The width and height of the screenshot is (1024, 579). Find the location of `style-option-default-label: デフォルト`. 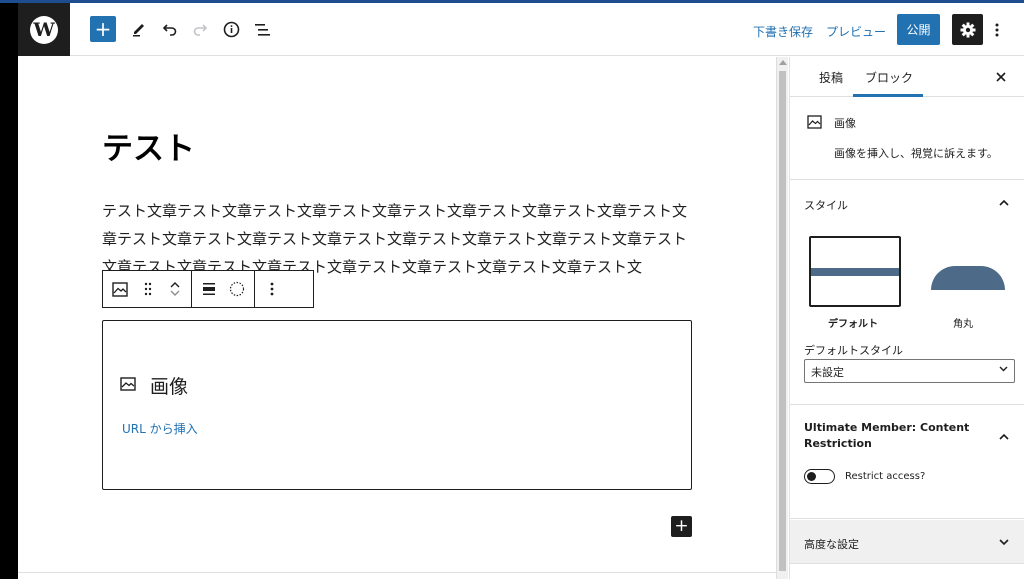

style-option-default-label: デフォルト is located at coordinates (853, 324).